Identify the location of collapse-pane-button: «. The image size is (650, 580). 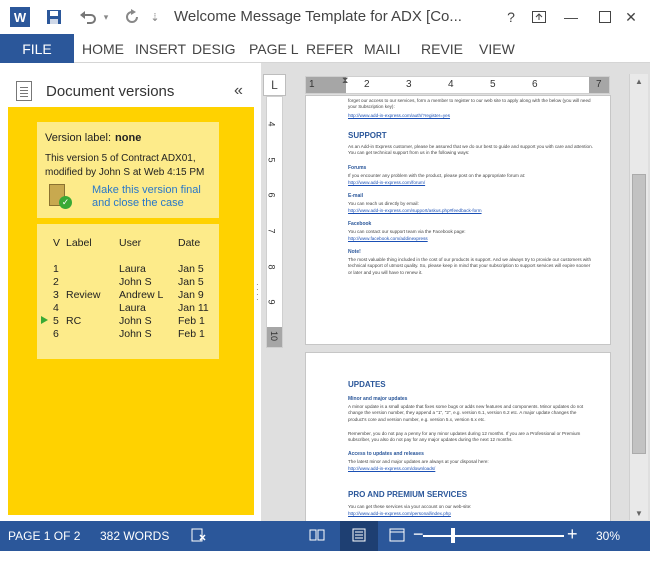
(238, 91).